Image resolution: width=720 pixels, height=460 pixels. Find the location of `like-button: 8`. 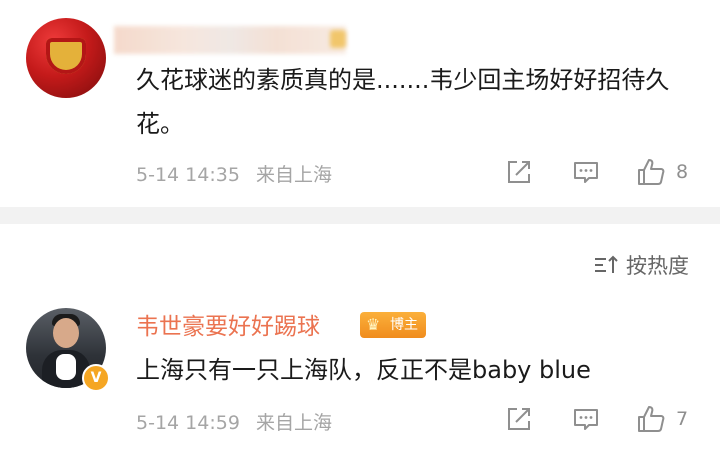

like-button: 8 is located at coordinates (662, 172).